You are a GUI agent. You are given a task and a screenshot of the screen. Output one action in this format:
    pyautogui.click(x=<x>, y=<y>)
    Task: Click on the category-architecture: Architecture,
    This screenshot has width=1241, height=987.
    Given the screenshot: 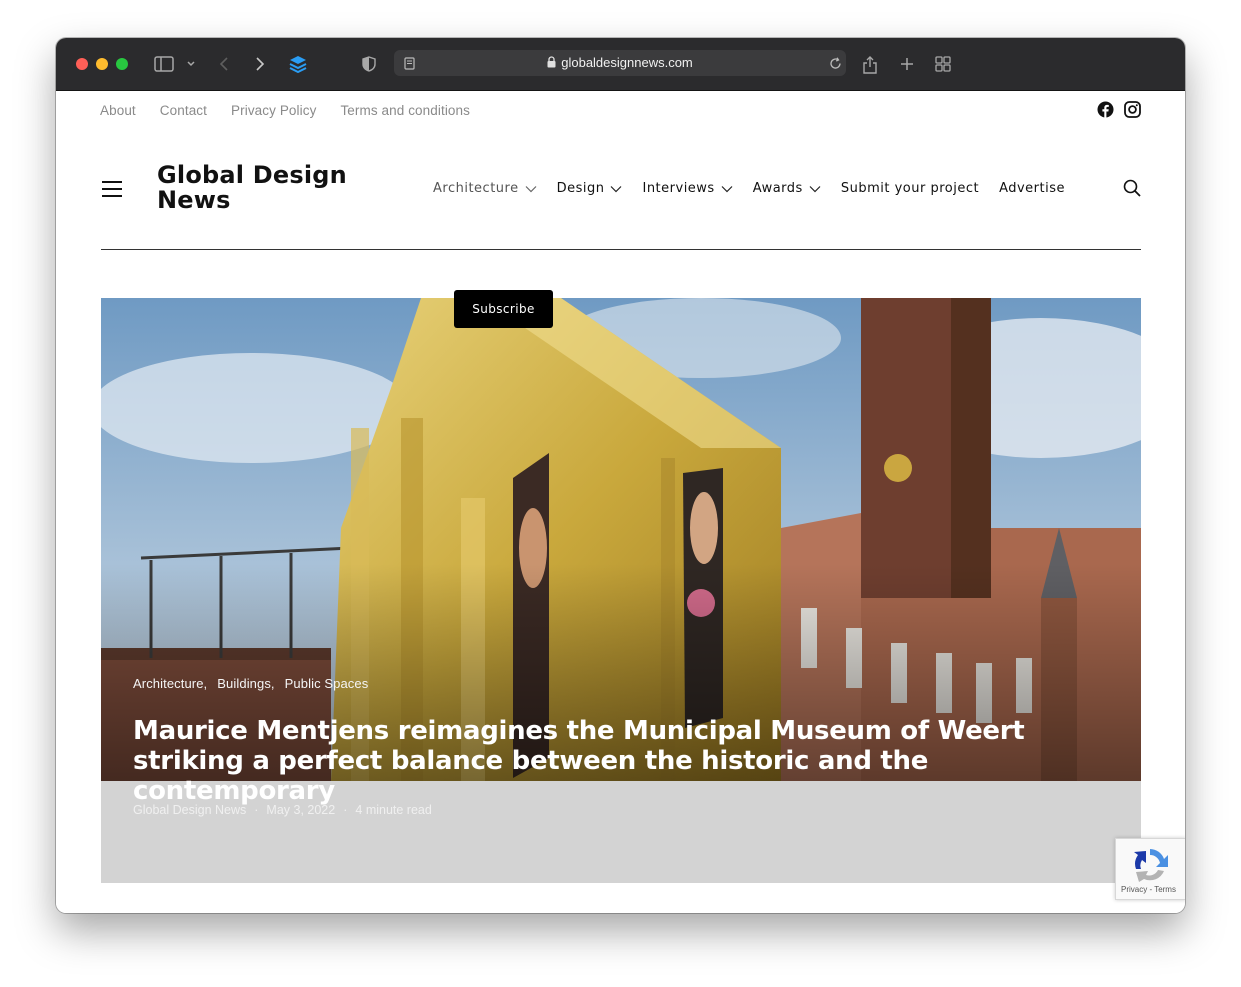 What is the action you would take?
    pyautogui.click(x=170, y=683)
    